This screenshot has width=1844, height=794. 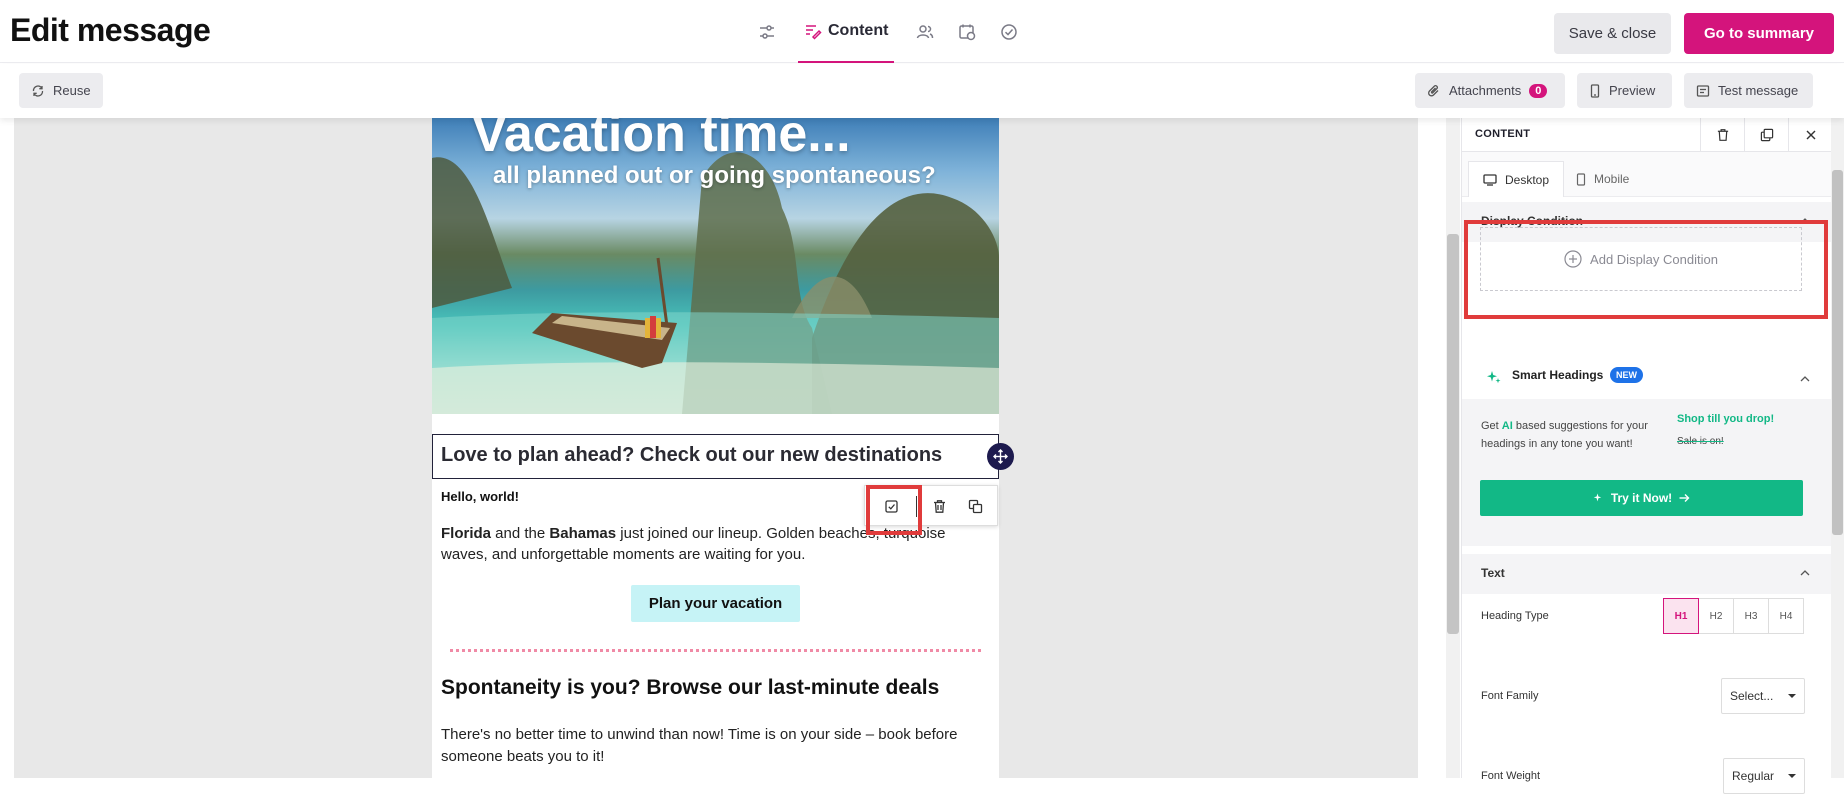 I want to click on heading-type-h3: H3, so click(x=1751, y=616).